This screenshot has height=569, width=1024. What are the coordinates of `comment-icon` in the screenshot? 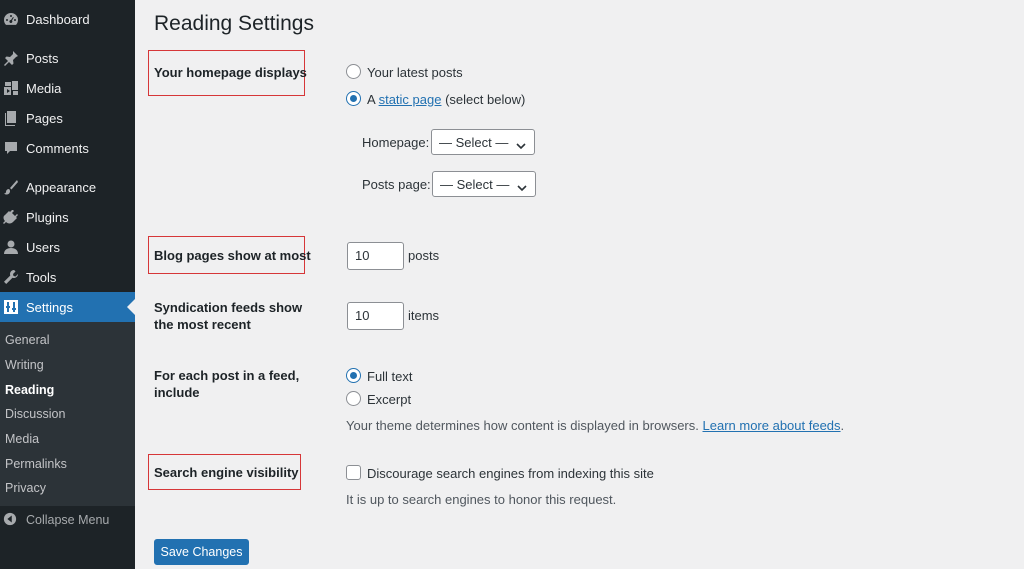 It's located at (11, 148).